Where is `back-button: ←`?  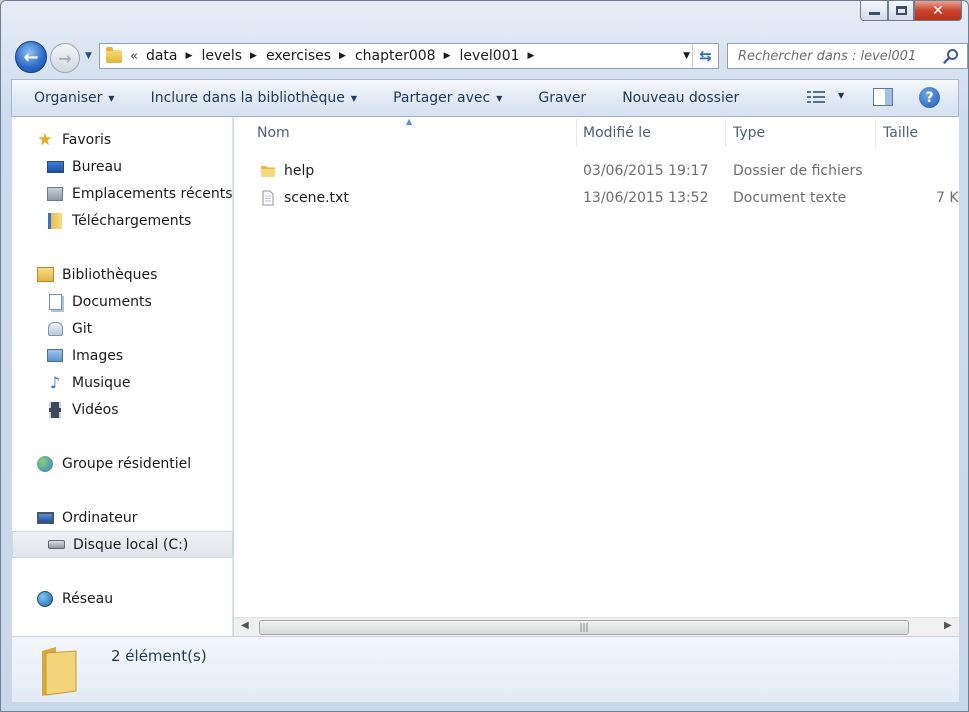 back-button: ← is located at coordinates (31, 57).